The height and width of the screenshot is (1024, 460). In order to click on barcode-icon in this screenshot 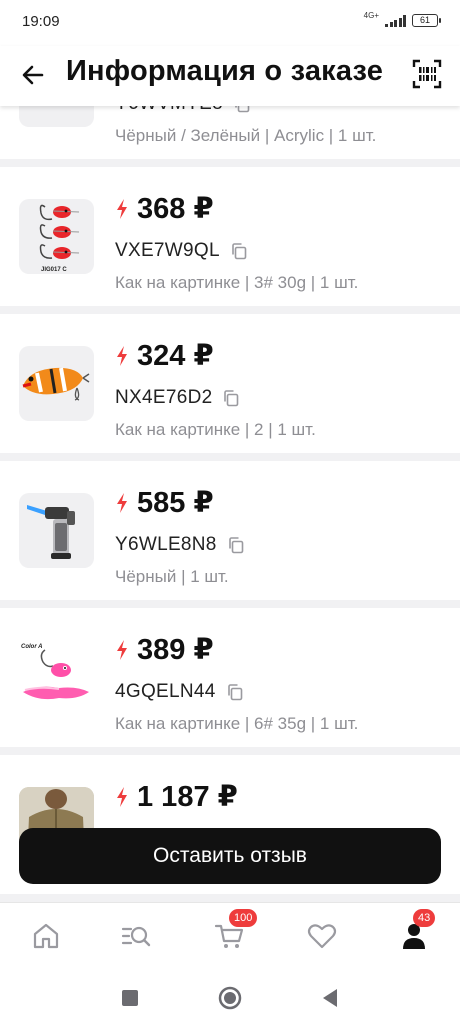, I will do `click(427, 74)`.